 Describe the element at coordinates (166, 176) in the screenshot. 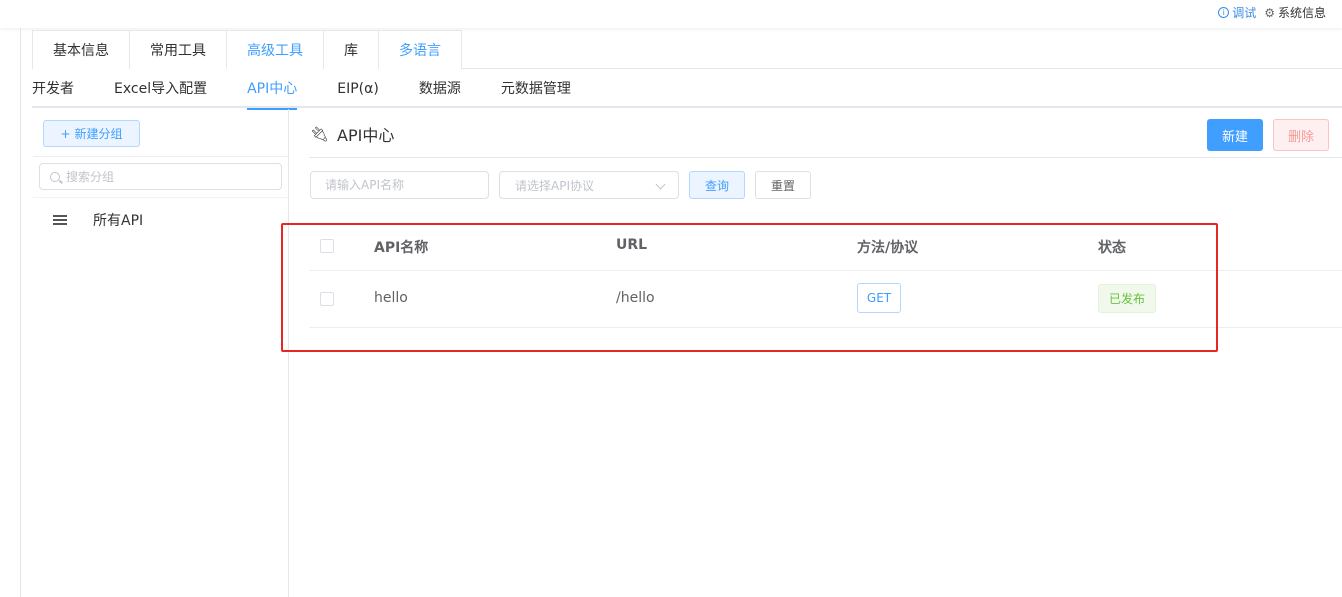

I see `group-search-input` at that location.